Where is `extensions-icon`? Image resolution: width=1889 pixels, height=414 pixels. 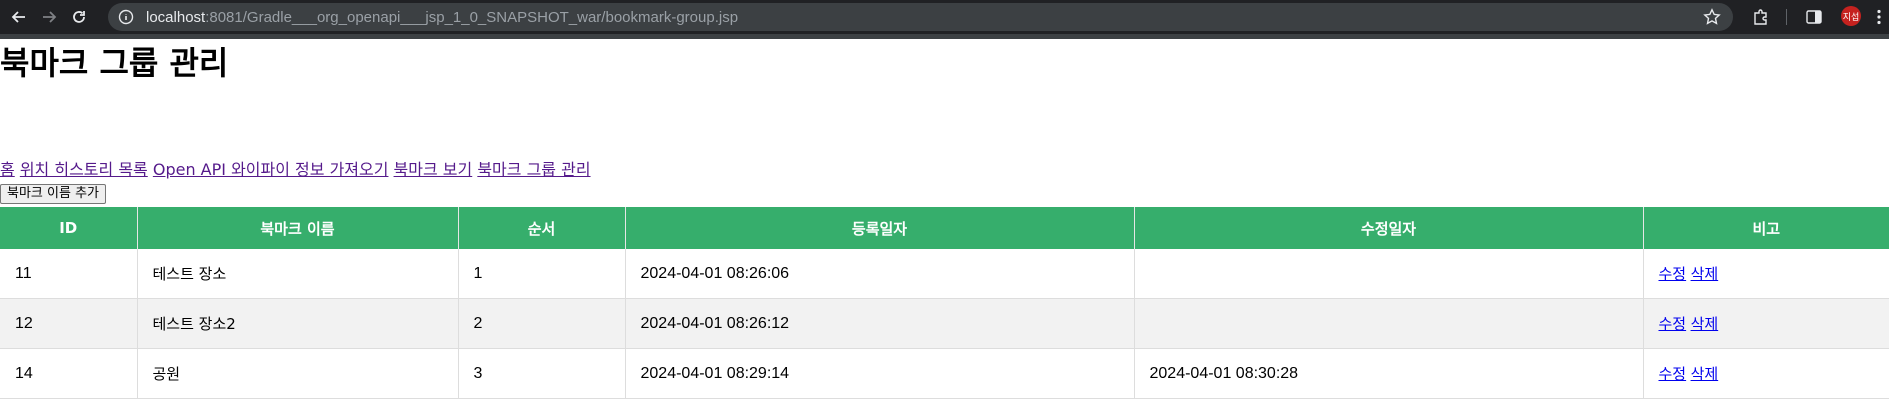
extensions-icon is located at coordinates (1761, 17).